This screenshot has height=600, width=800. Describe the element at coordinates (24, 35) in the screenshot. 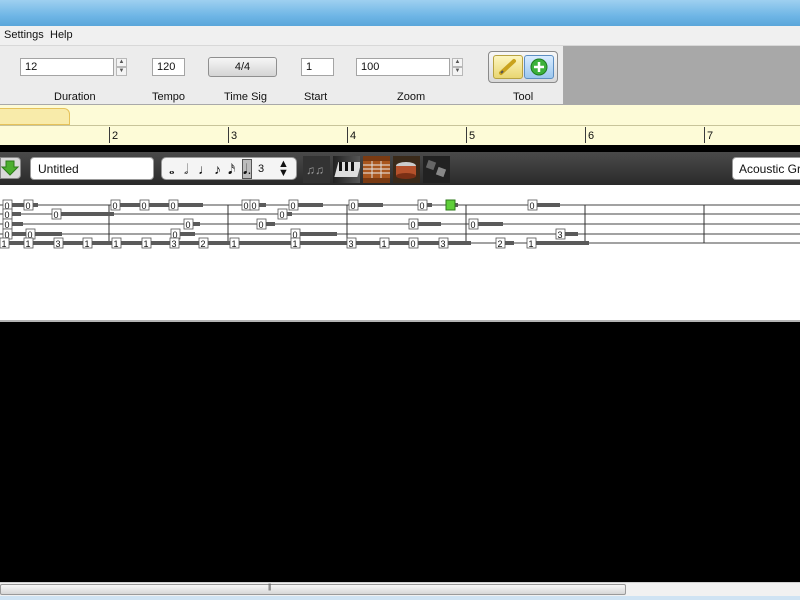

I see `menu-settings: Settings` at that location.